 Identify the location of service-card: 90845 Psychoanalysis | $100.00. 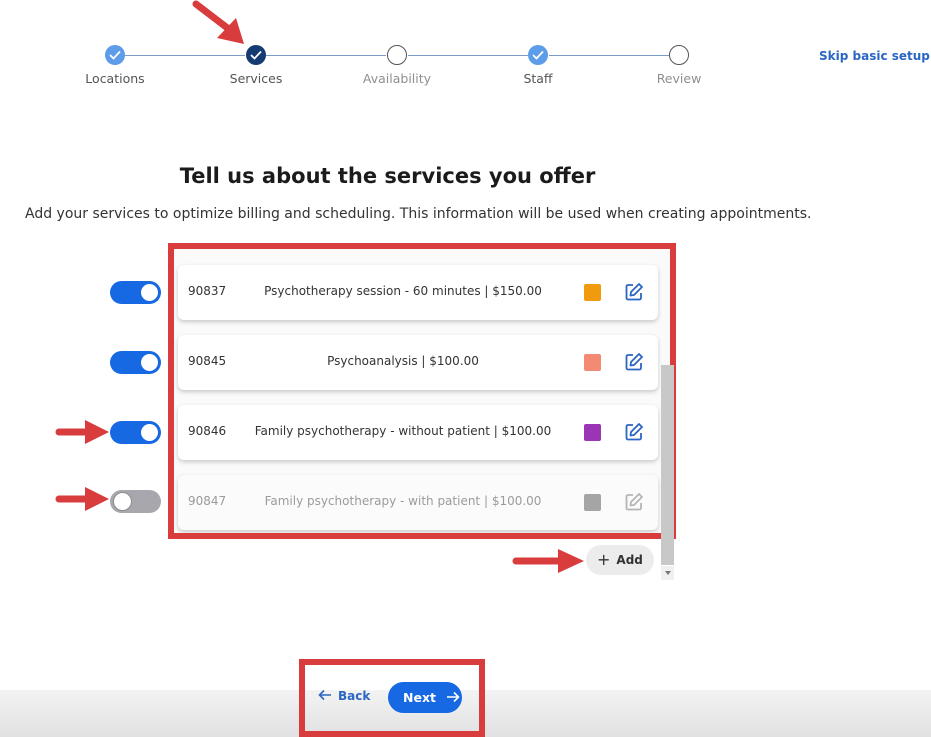
(418, 362).